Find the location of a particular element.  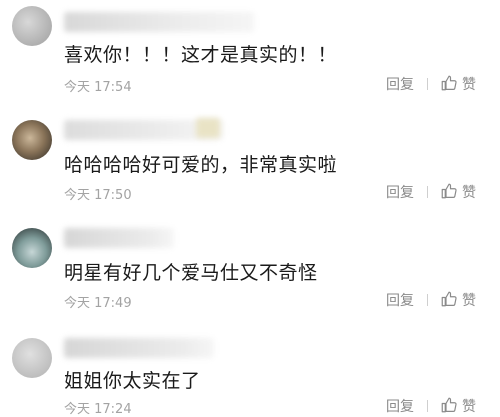

comment-time: 今天 17:54 is located at coordinates (98, 87).